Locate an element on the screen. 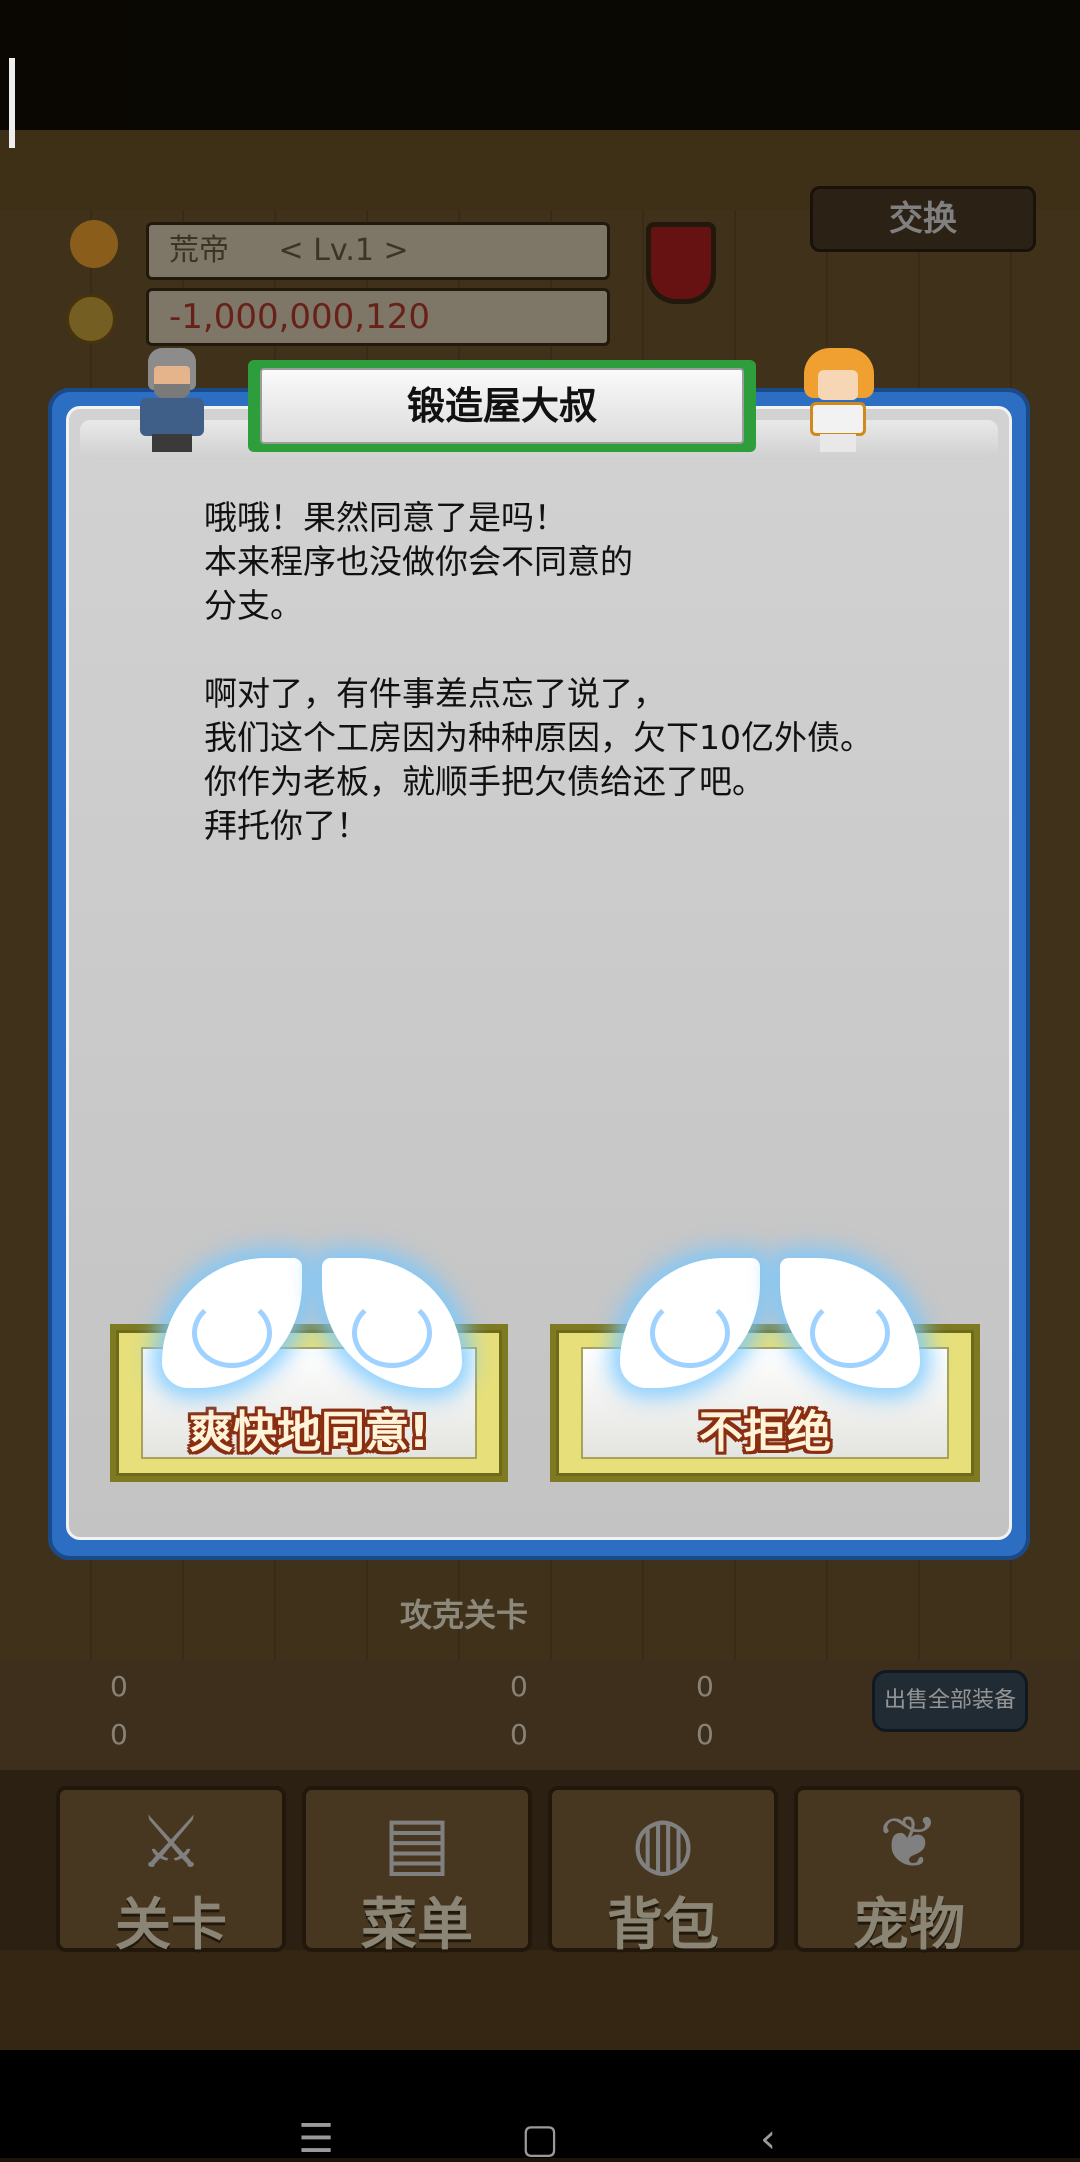  uncle-portrait-icon is located at coordinates (172, 400).